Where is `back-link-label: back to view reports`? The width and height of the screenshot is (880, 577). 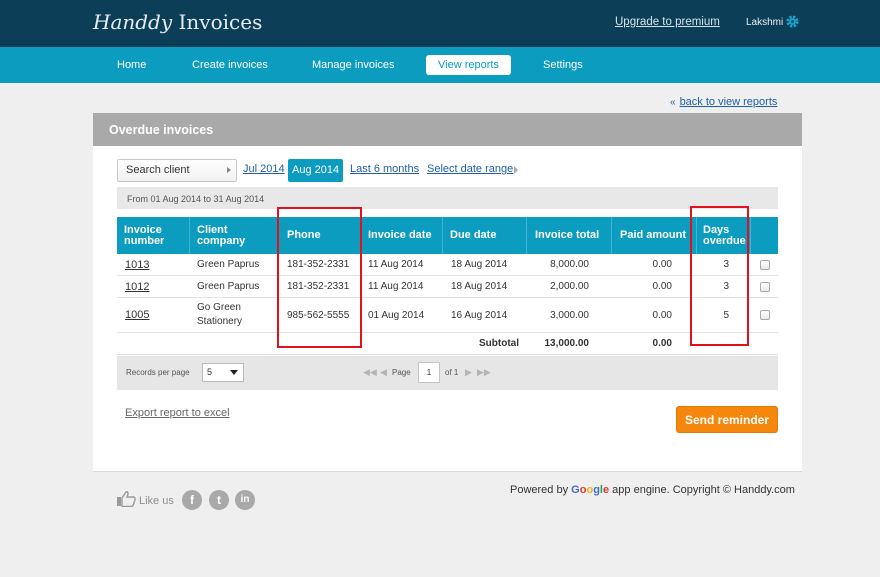 back-link-label: back to view reports is located at coordinates (728, 102).